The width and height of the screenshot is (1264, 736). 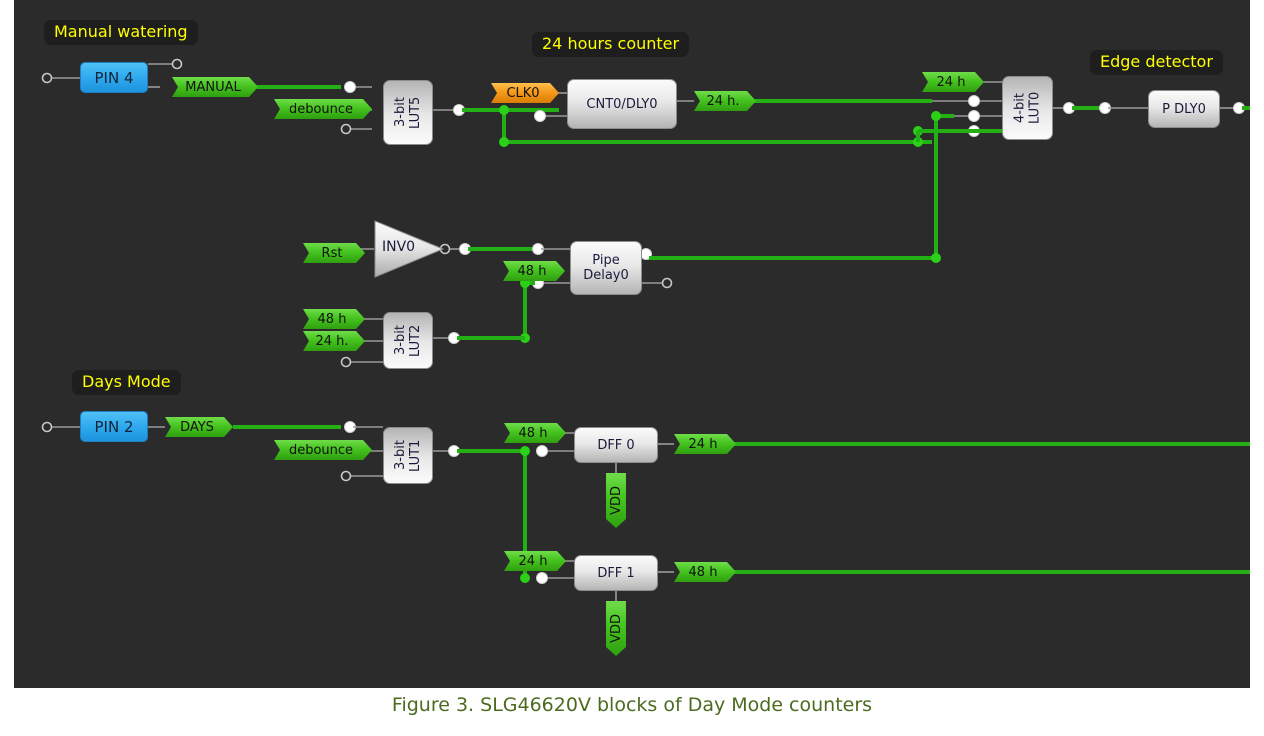 I want to click on pin-2-block: PIN 2, so click(x=114, y=426).